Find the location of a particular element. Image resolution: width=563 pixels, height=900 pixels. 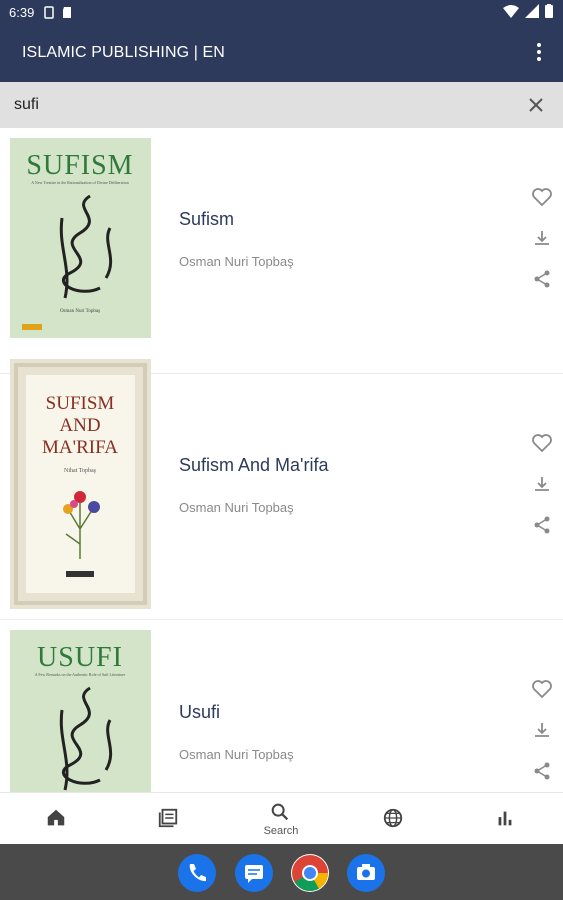

search-icon is located at coordinates (280, 812).